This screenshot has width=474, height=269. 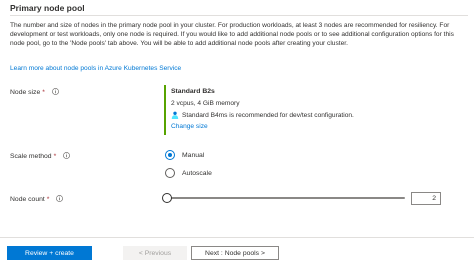 I want to click on node-count-slider, so click(x=283, y=198).